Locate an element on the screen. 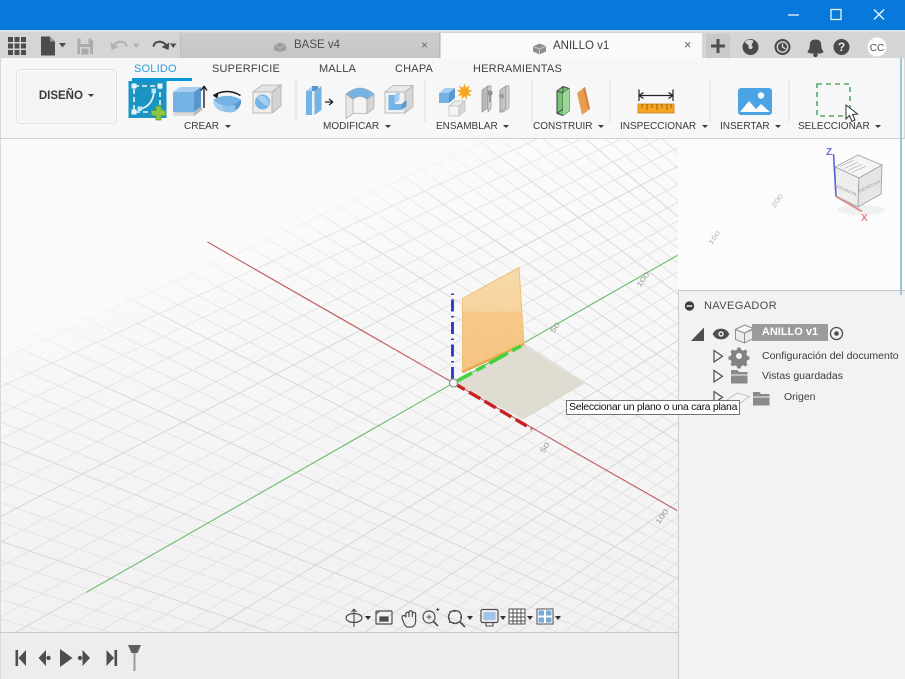  svg-text: X is located at coordinates (864, 218).